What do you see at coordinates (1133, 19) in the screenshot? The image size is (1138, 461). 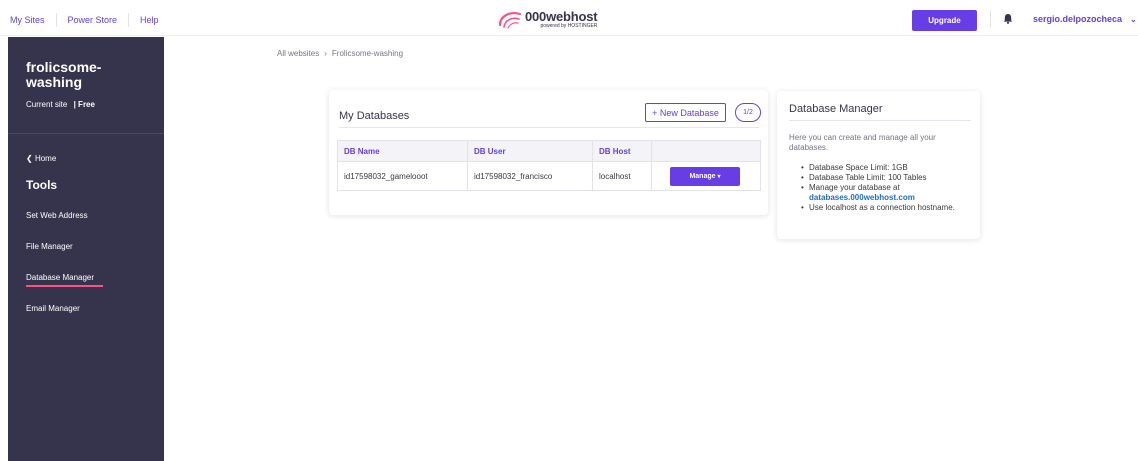 I see `chevron-down-icon: ⌄` at bounding box center [1133, 19].